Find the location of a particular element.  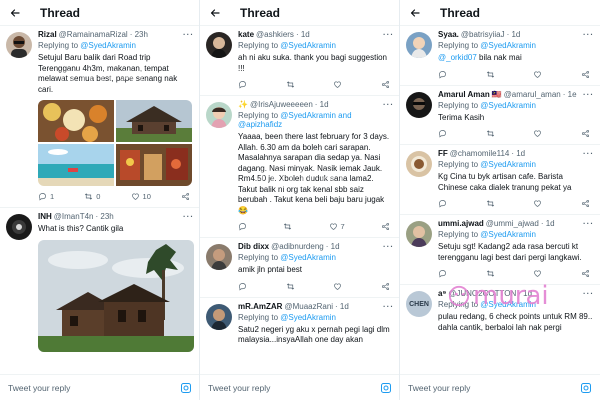

tweet-photo is located at coordinates (116, 295).